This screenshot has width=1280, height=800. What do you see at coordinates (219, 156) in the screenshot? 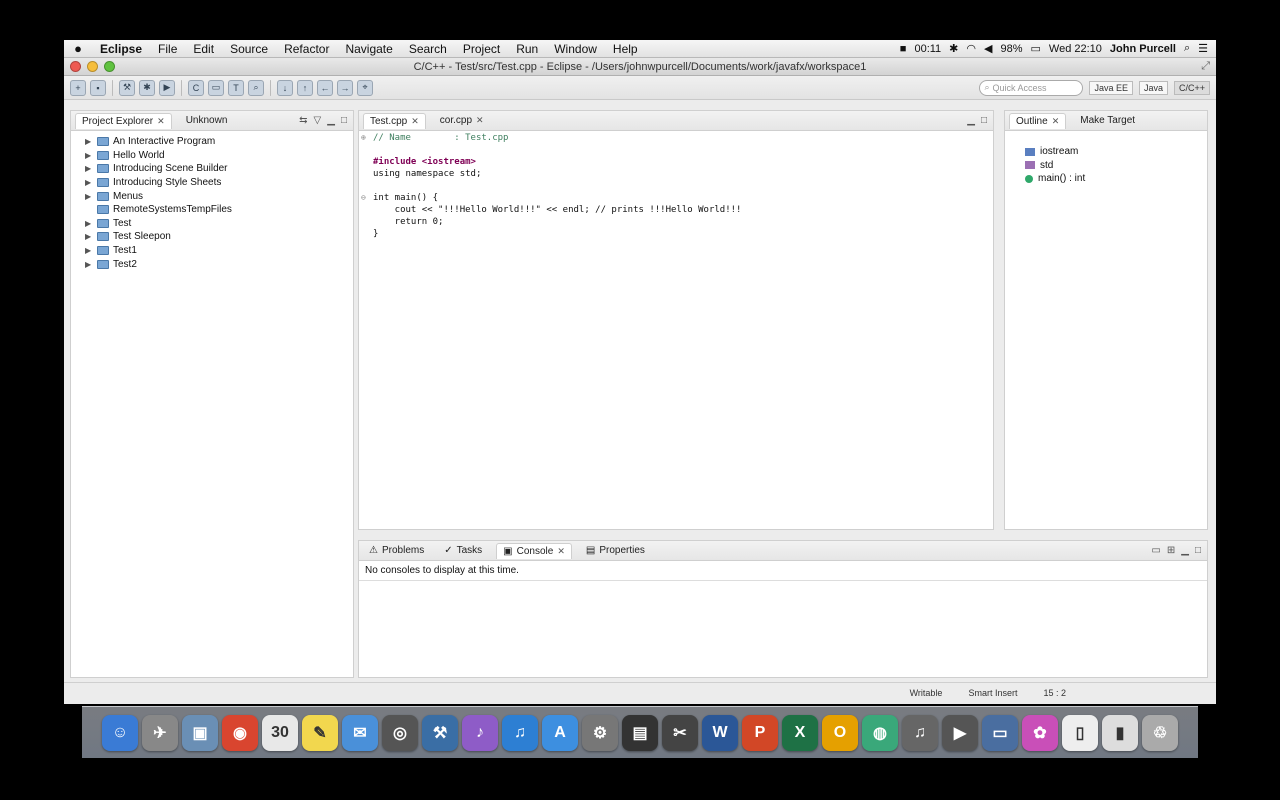
I see `tree-item: ▶ Hello World` at bounding box center [219, 156].